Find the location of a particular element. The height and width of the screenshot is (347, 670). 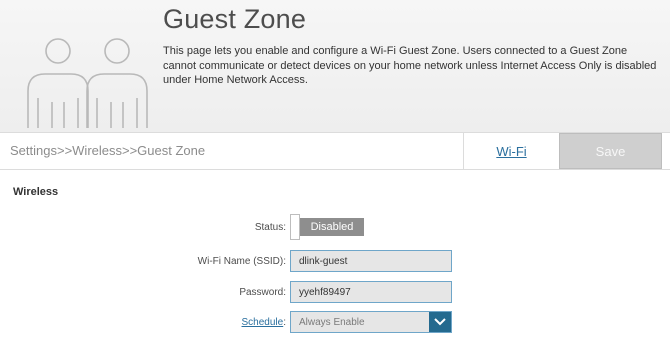

page-title: Guest Zone is located at coordinates (235, 19).